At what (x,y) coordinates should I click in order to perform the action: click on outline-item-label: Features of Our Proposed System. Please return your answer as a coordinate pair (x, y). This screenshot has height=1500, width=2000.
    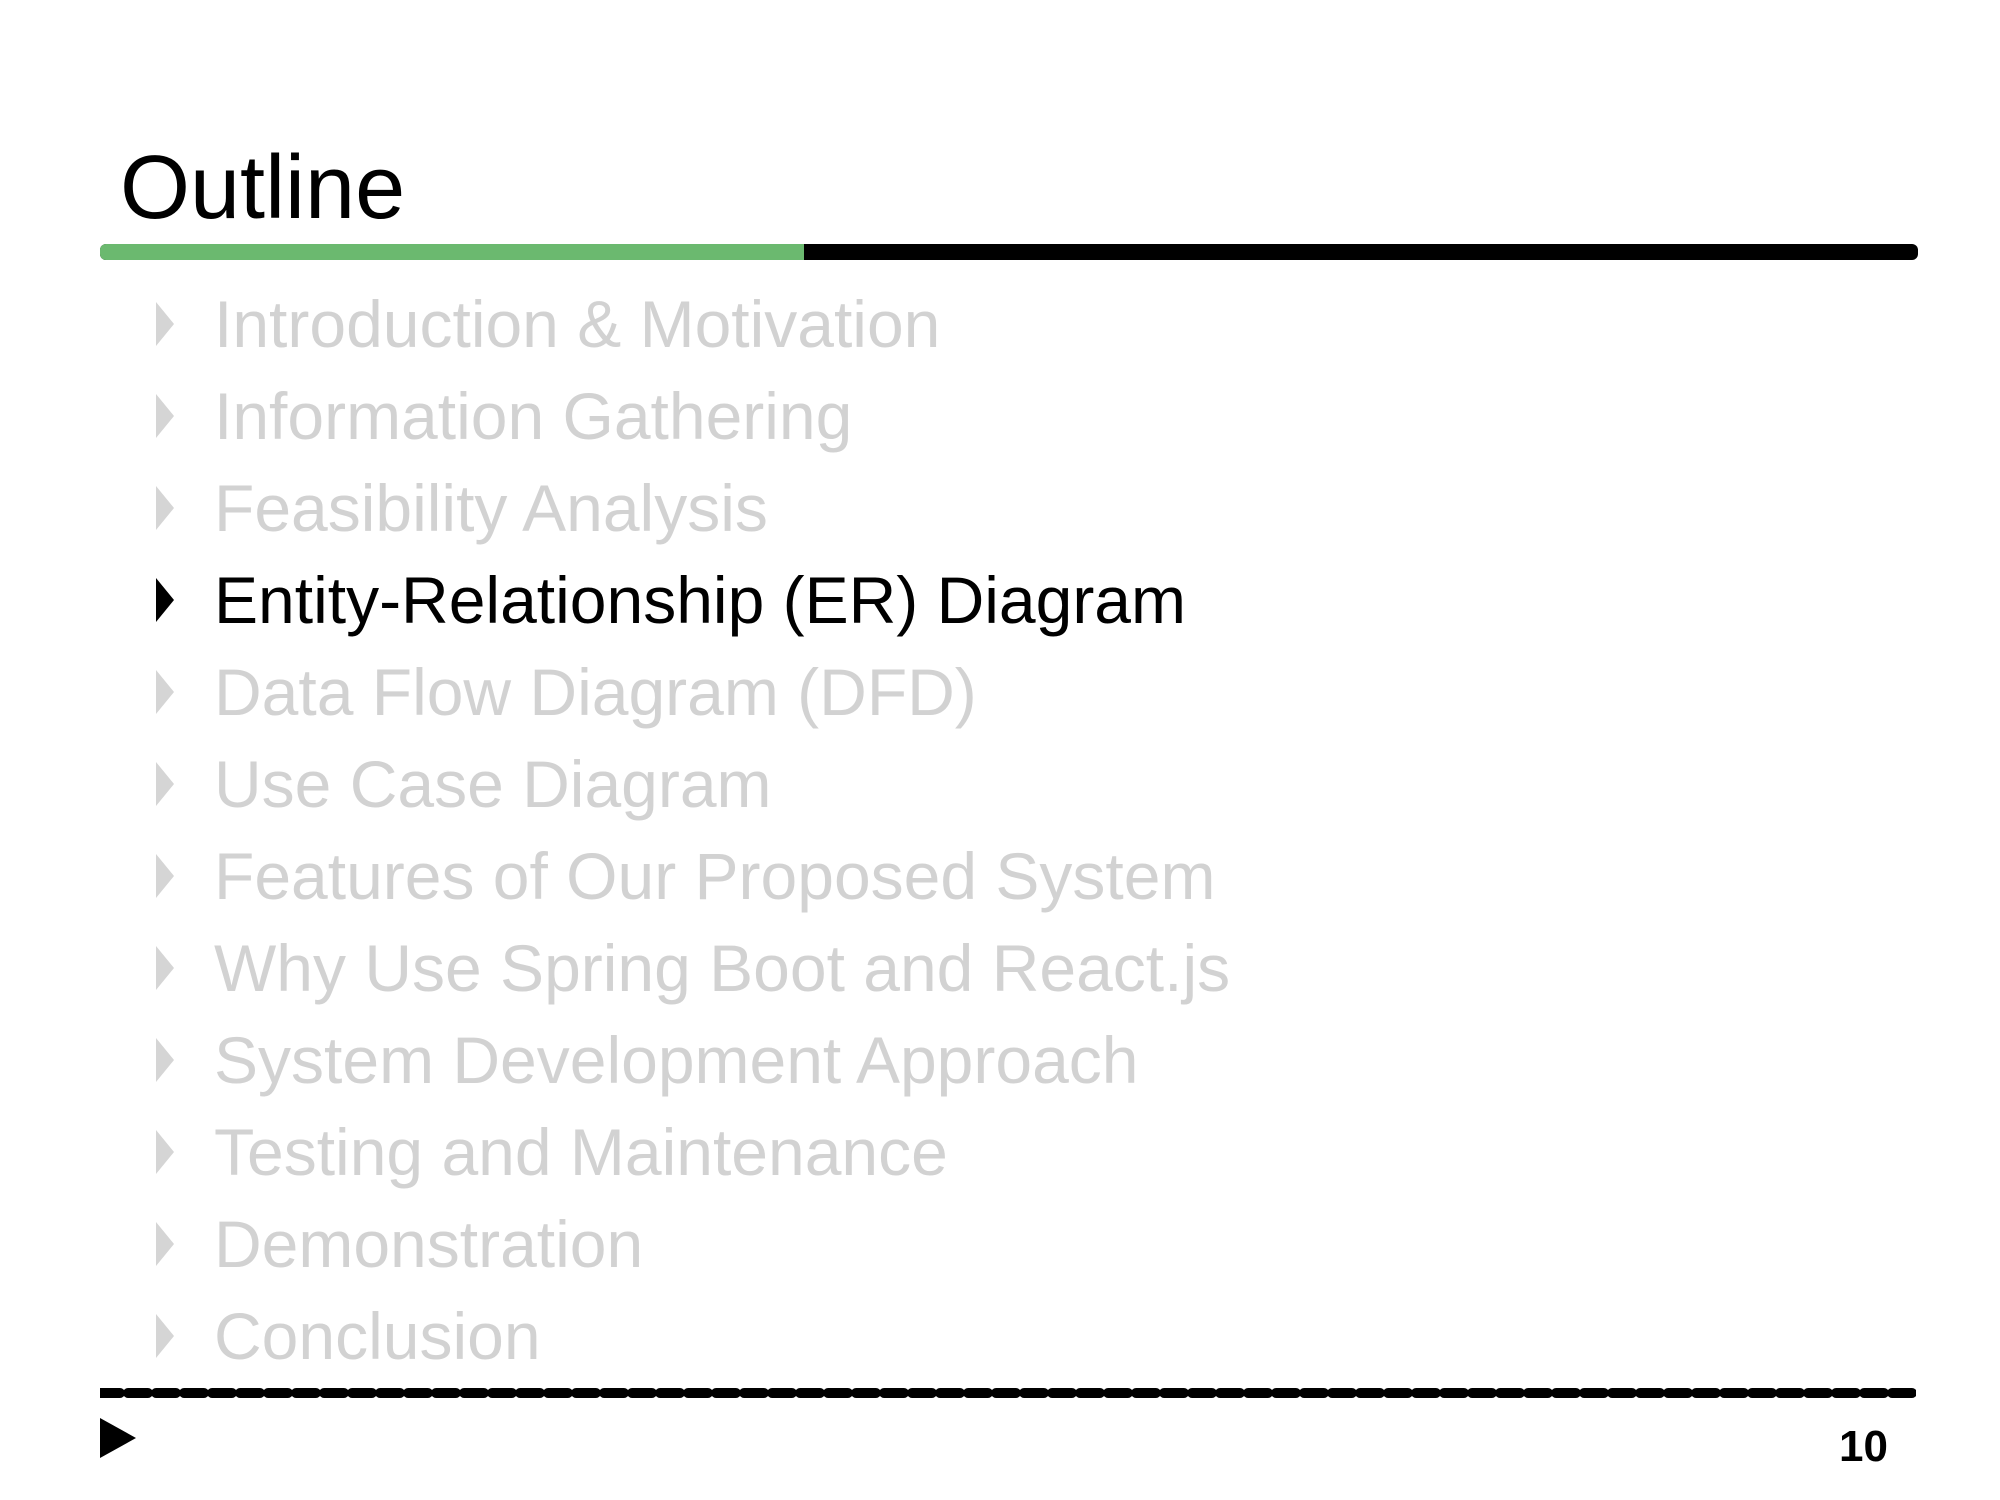
    Looking at the image, I should click on (715, 876).